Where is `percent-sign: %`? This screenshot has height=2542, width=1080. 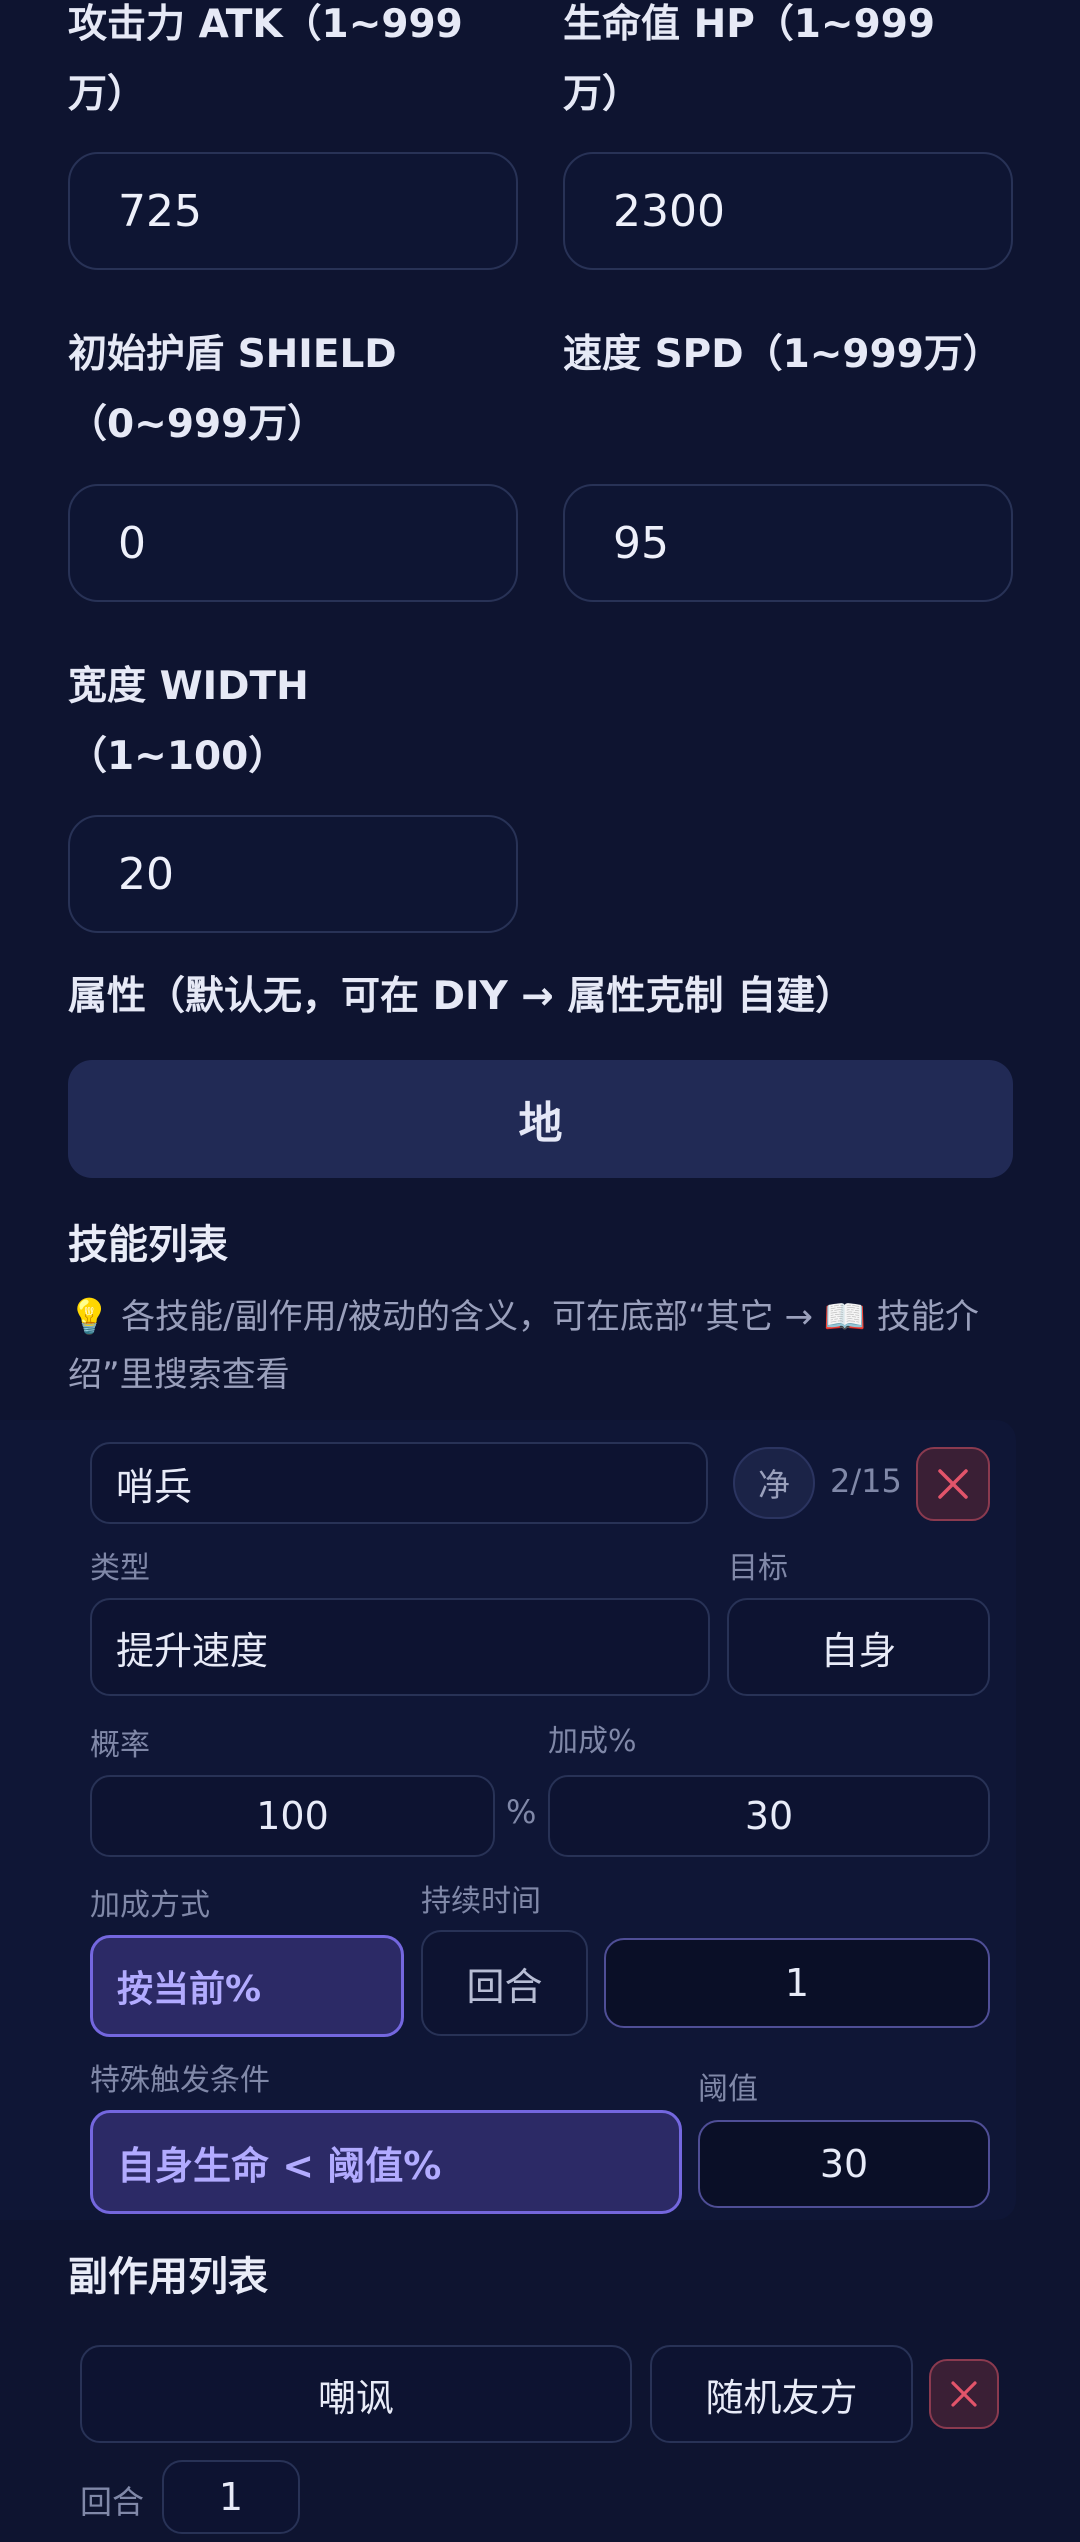 percent-sign: % is located at coordinates (521, 1812).